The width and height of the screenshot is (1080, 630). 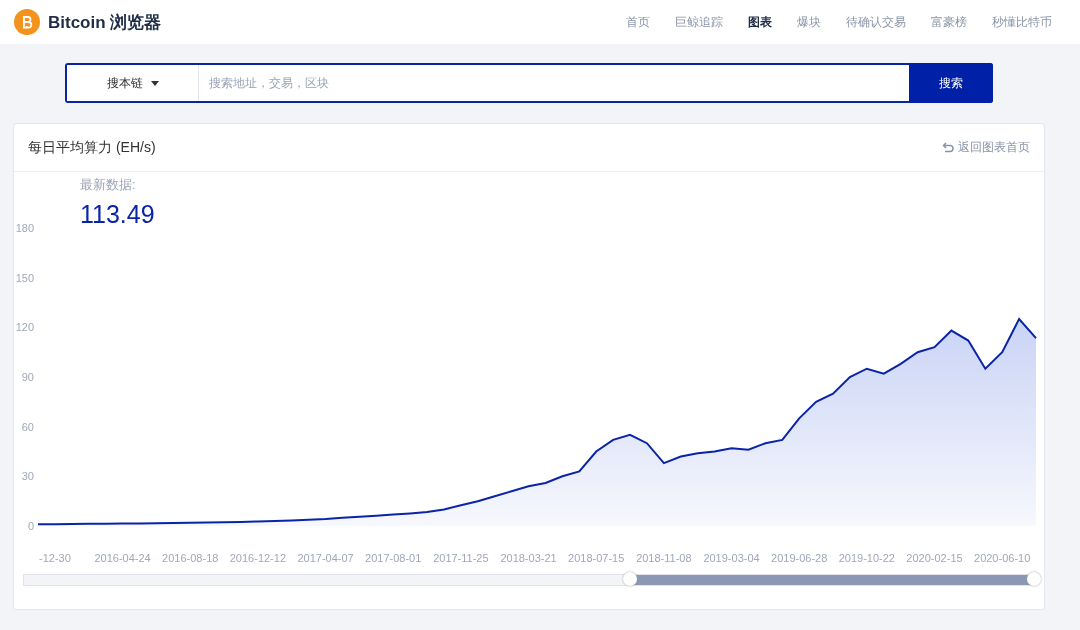 What do you see at coordinates (55, 558) in the screenshot?
I see `x-axis-label: -12-30` at bounding box center [55, 558].